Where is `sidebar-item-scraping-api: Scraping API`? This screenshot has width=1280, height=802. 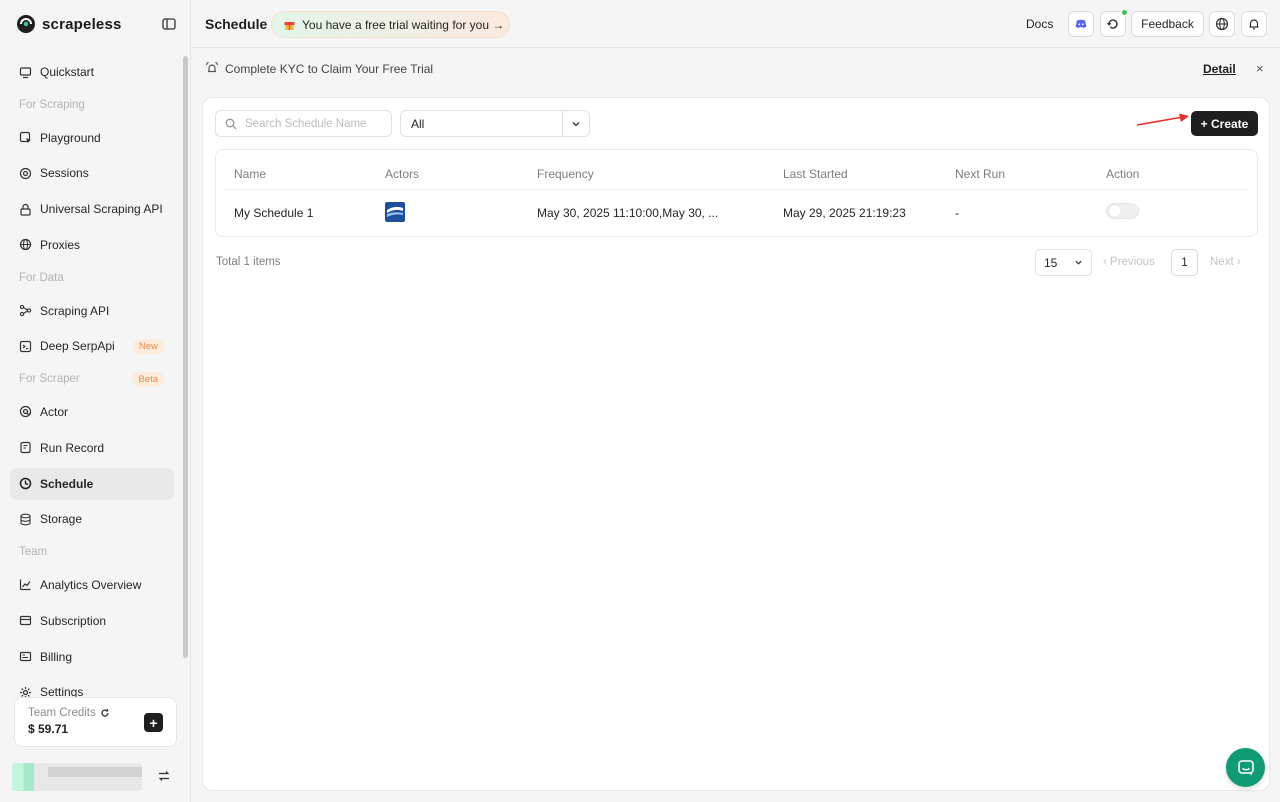
sidebar-item-scraping-api: Scraping API is located at coordinates (92, 311).